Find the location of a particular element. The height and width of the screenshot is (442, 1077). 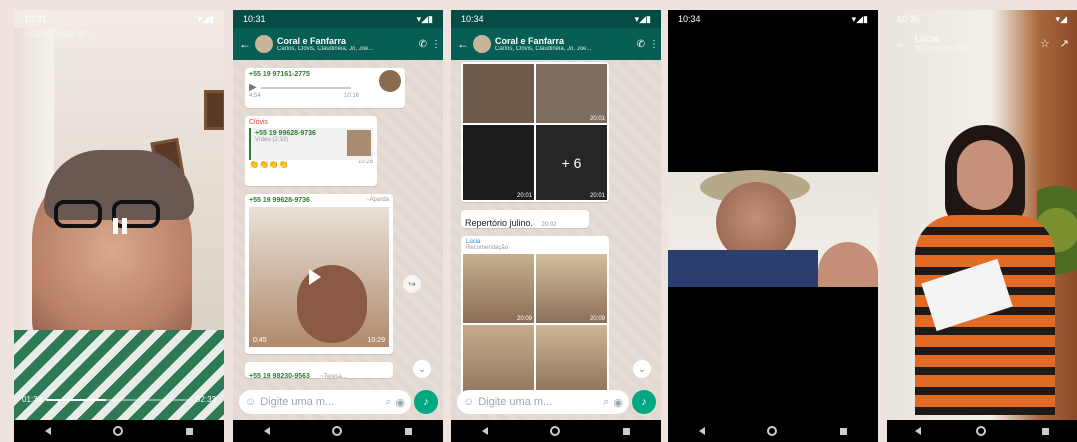

share-icon: ↗ is located at coordinates (1064, 43).